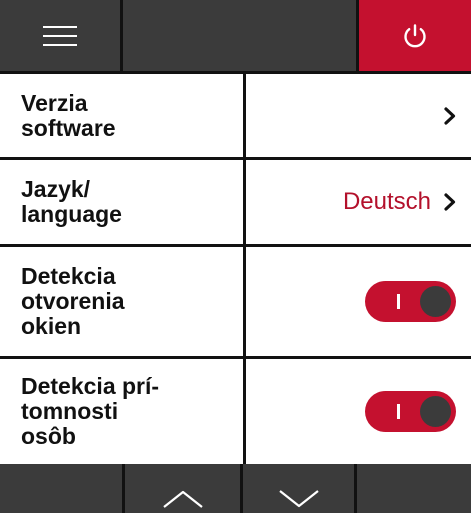  Describe the element at coordinates (241, 35) in the screenshot. I see `top-bar-title-area` at that location.